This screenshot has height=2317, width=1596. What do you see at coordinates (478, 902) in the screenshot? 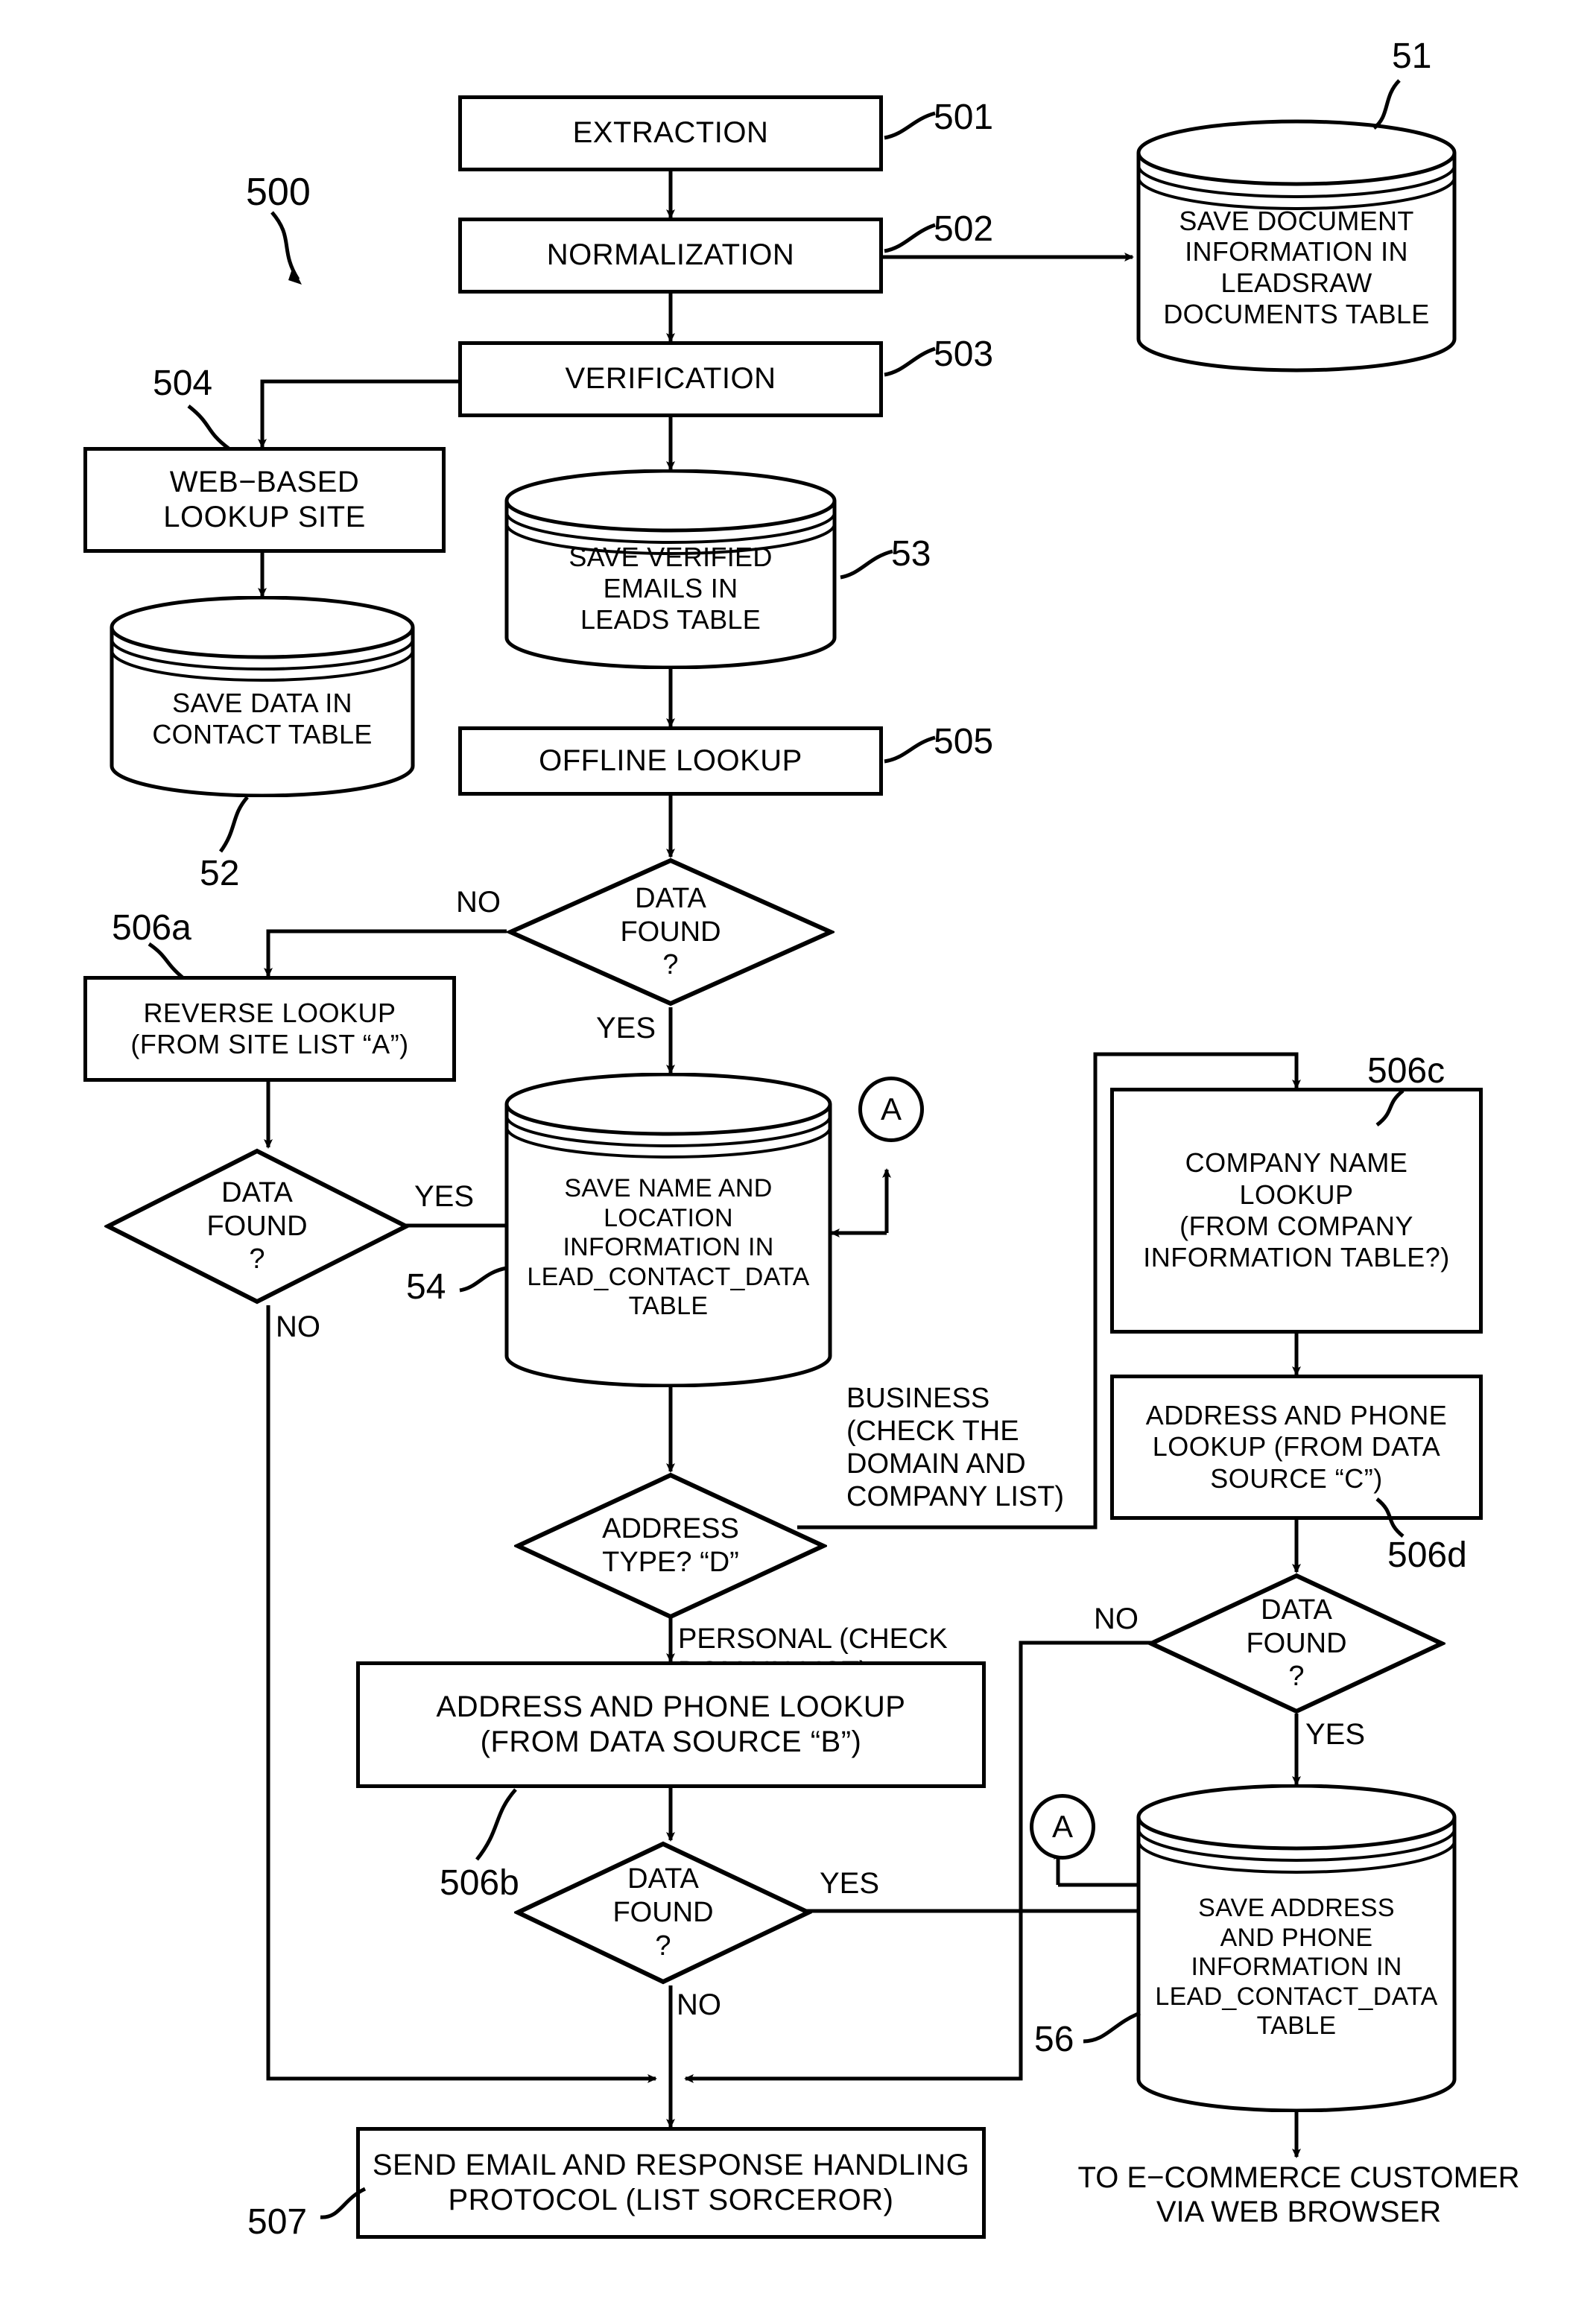
I see `edge-label-no-1: NO` at bounding box center [478, 902].